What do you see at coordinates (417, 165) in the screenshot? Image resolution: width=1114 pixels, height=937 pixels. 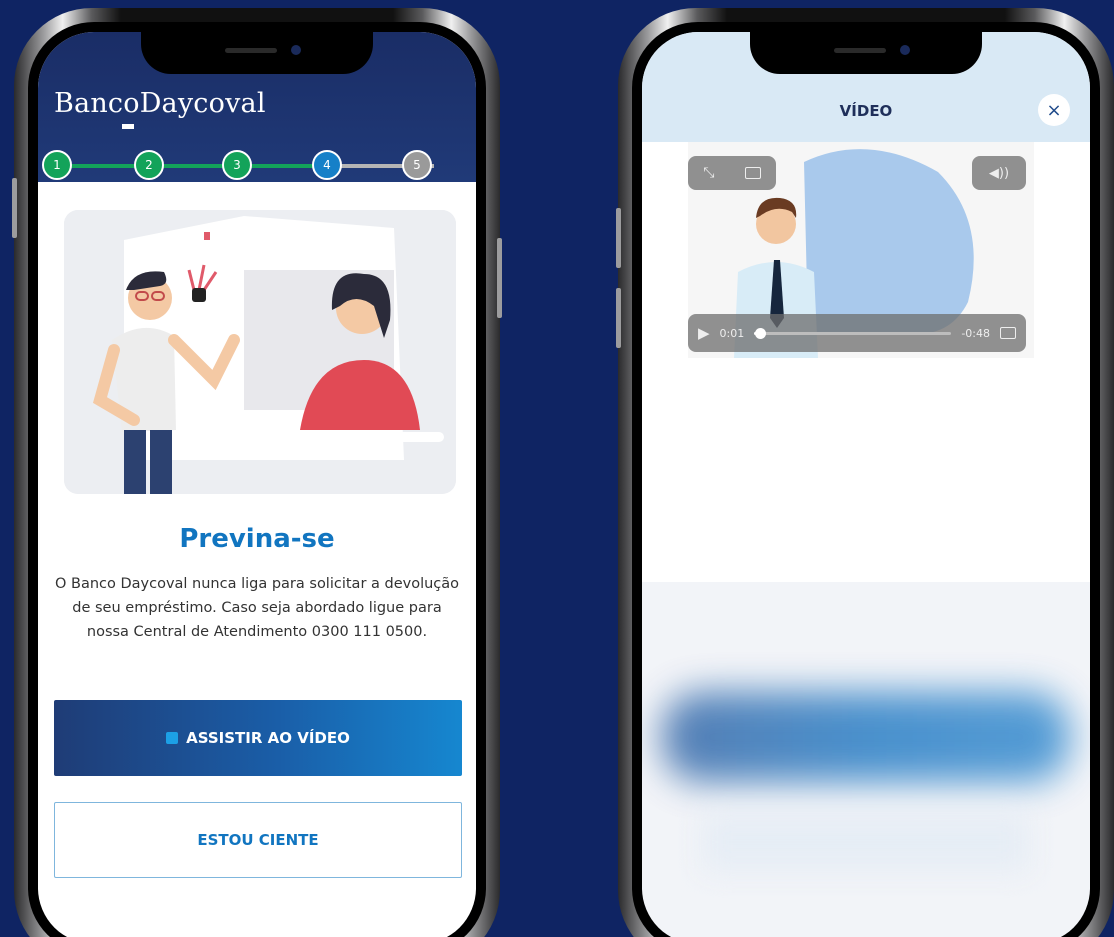 I see `step-5: 5` at bounding box center [417, 165].